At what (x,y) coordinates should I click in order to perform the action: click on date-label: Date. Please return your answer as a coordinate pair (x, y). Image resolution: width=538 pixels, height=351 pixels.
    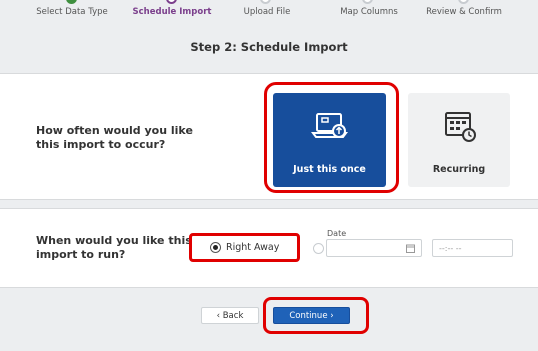
    Looking at the image, I should click on (337, 233).